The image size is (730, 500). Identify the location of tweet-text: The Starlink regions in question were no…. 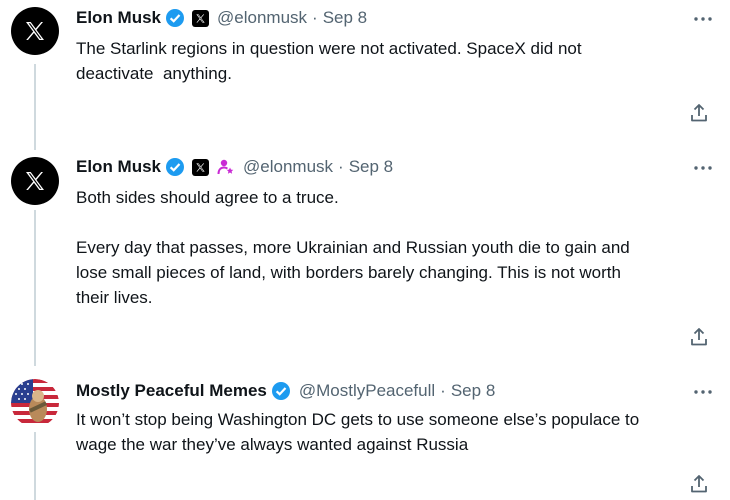
(329, 61).